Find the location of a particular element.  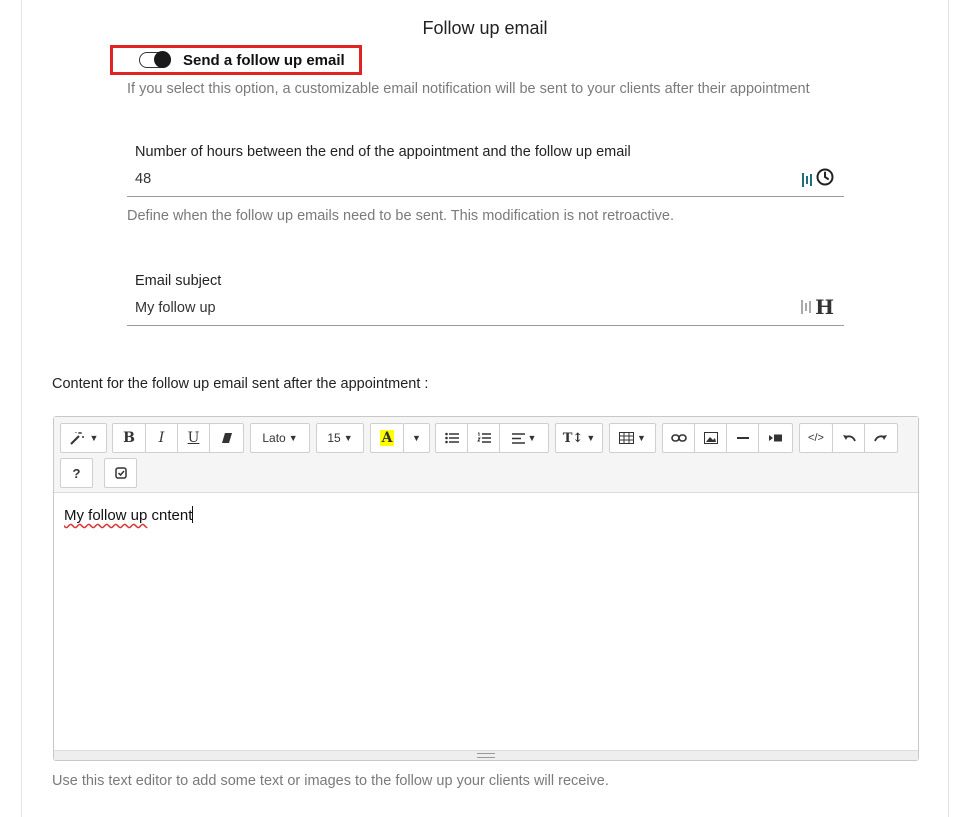

font-family-dropdown: Lato ▼ is located at coordinates (280, 438).